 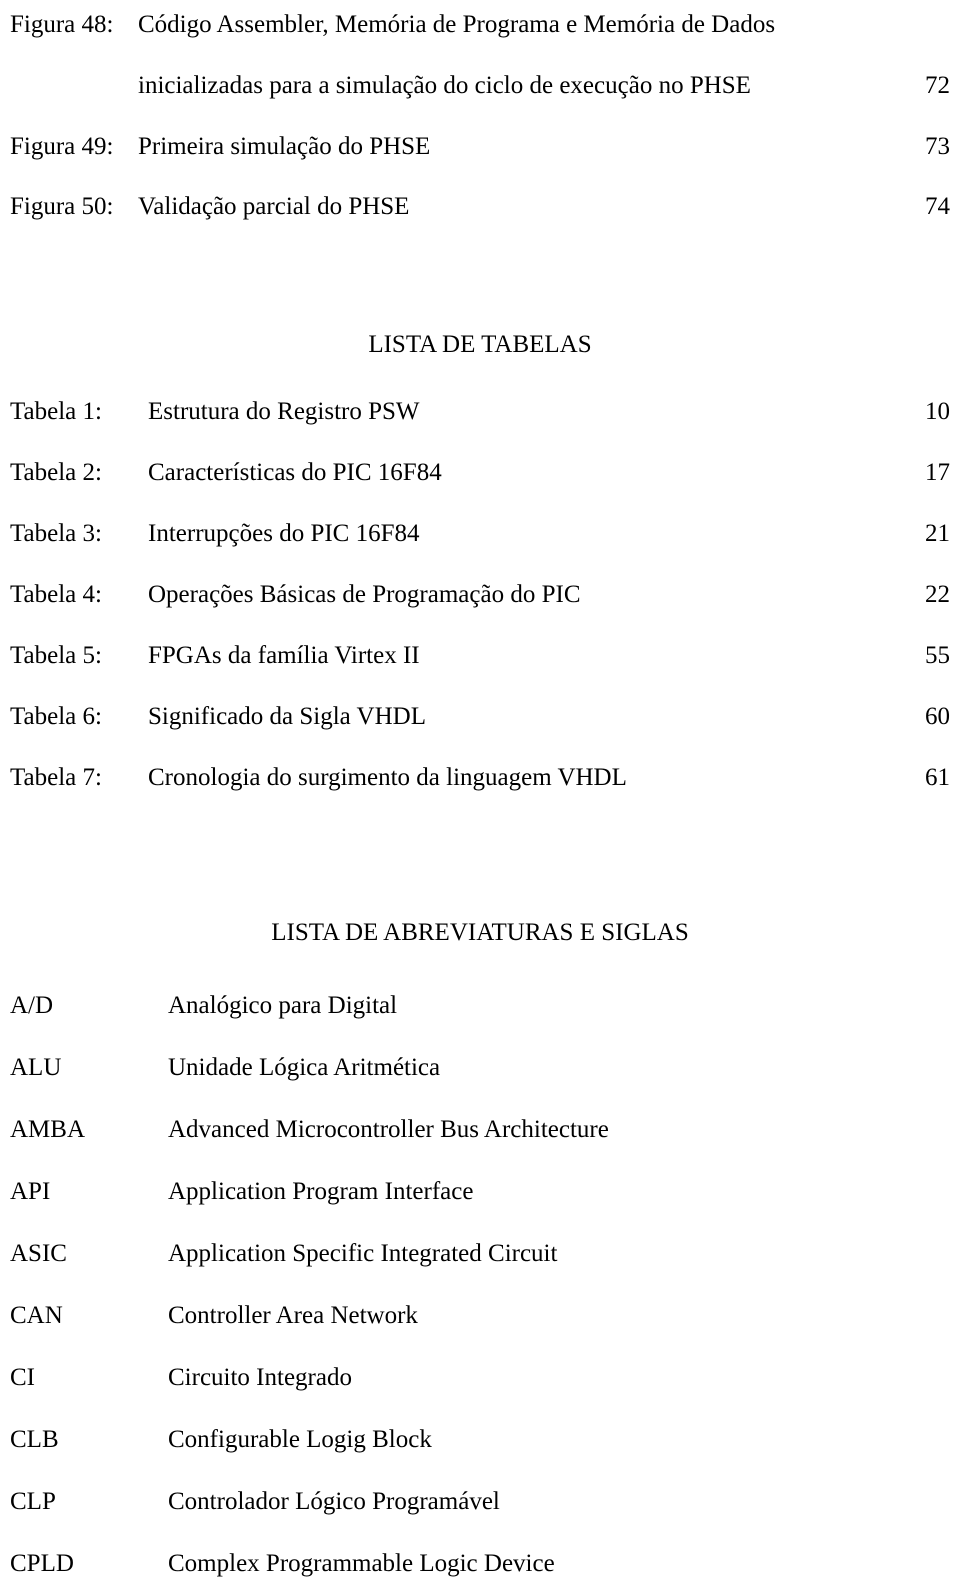 What do you see at coordinates (295, 472) in the screenshot?
I see `table-entry-title: Características do PIC 16F84` at bounding box center [295, 472].